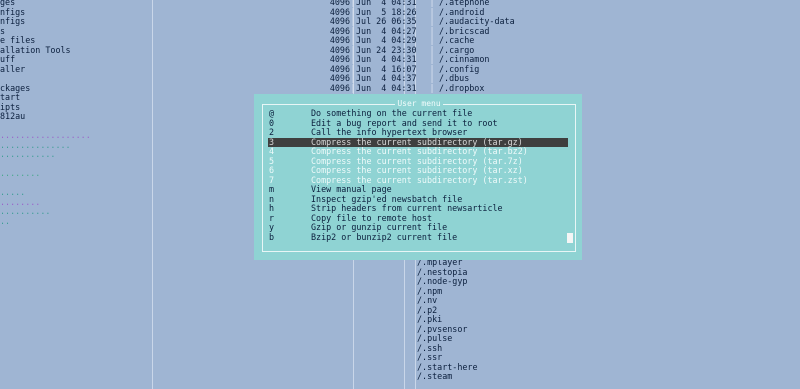 This screenshot has height=389, width=800. Describe the element at coordinates (386, 87) in the screenshot. I see `file-date: Jun 4 04:31` at that location.